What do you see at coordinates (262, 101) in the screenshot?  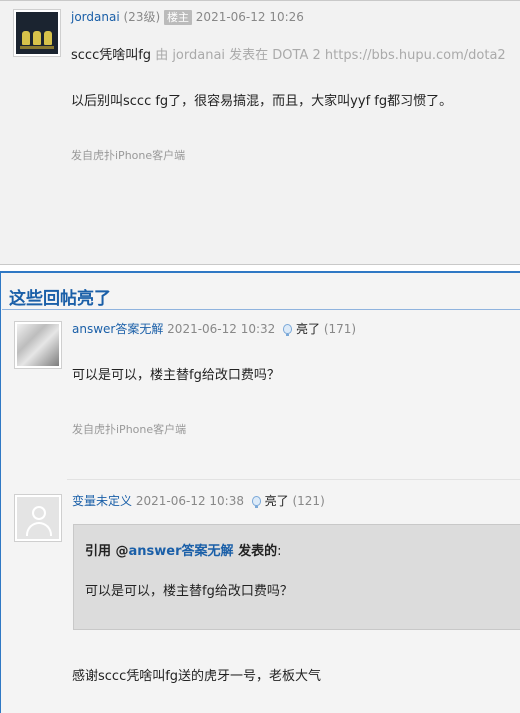 I see `op-body: 以后别叫sccc fg了，很容易搞混，而且，大家叫yyf fg都习惯了。` at bounding box center [262, 101].